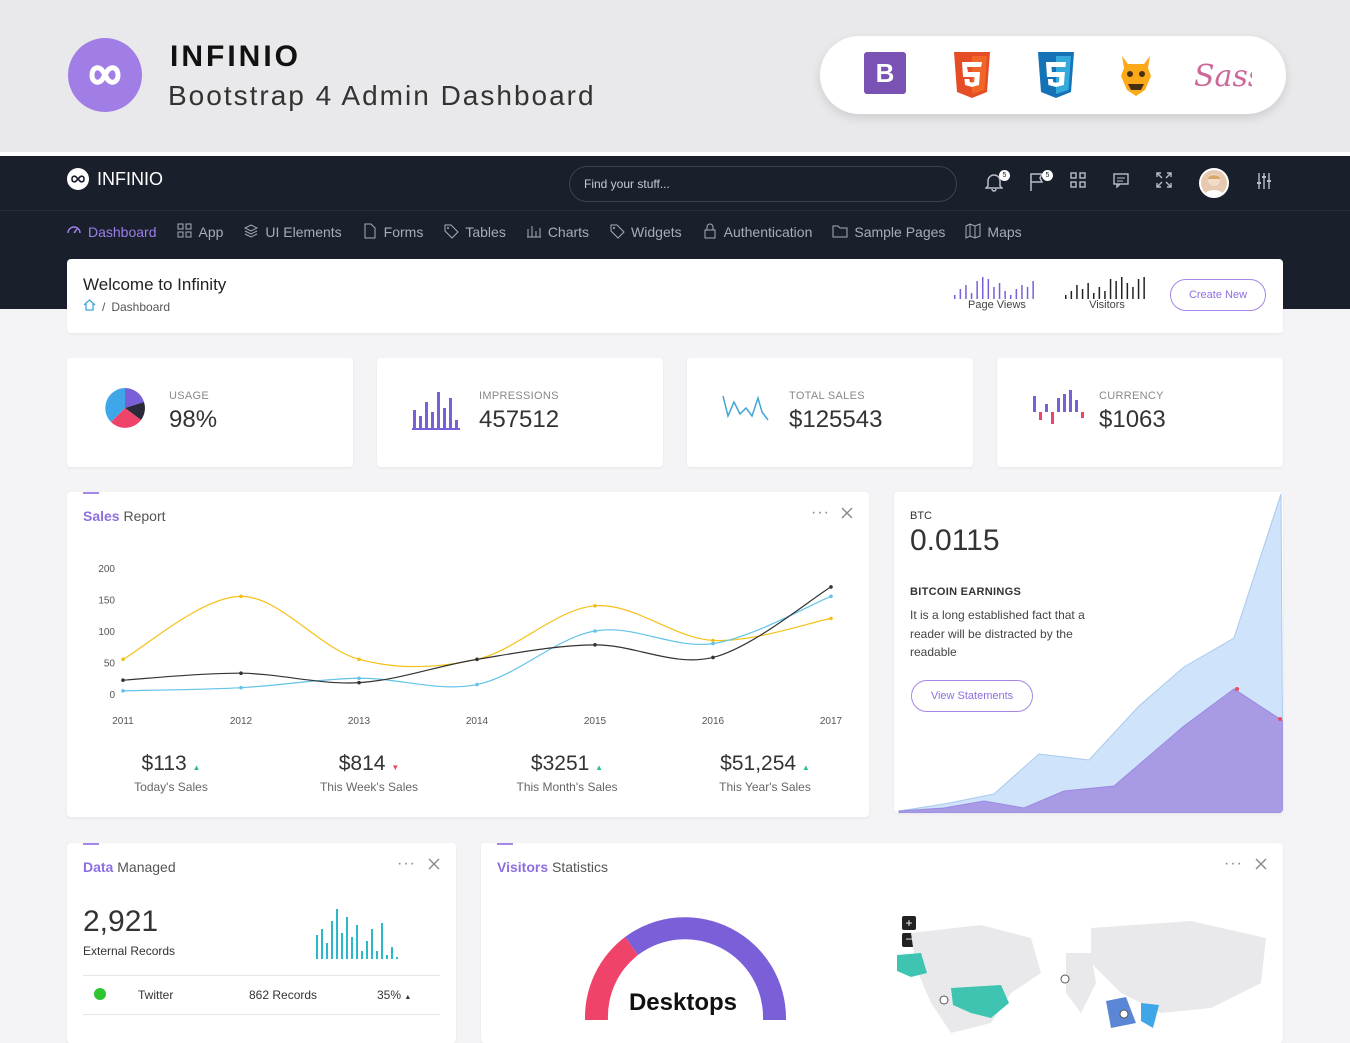  What do you see at coordinates (763, 184) in the screenshot?
I see `search-input` at bounding box center [763, 184].